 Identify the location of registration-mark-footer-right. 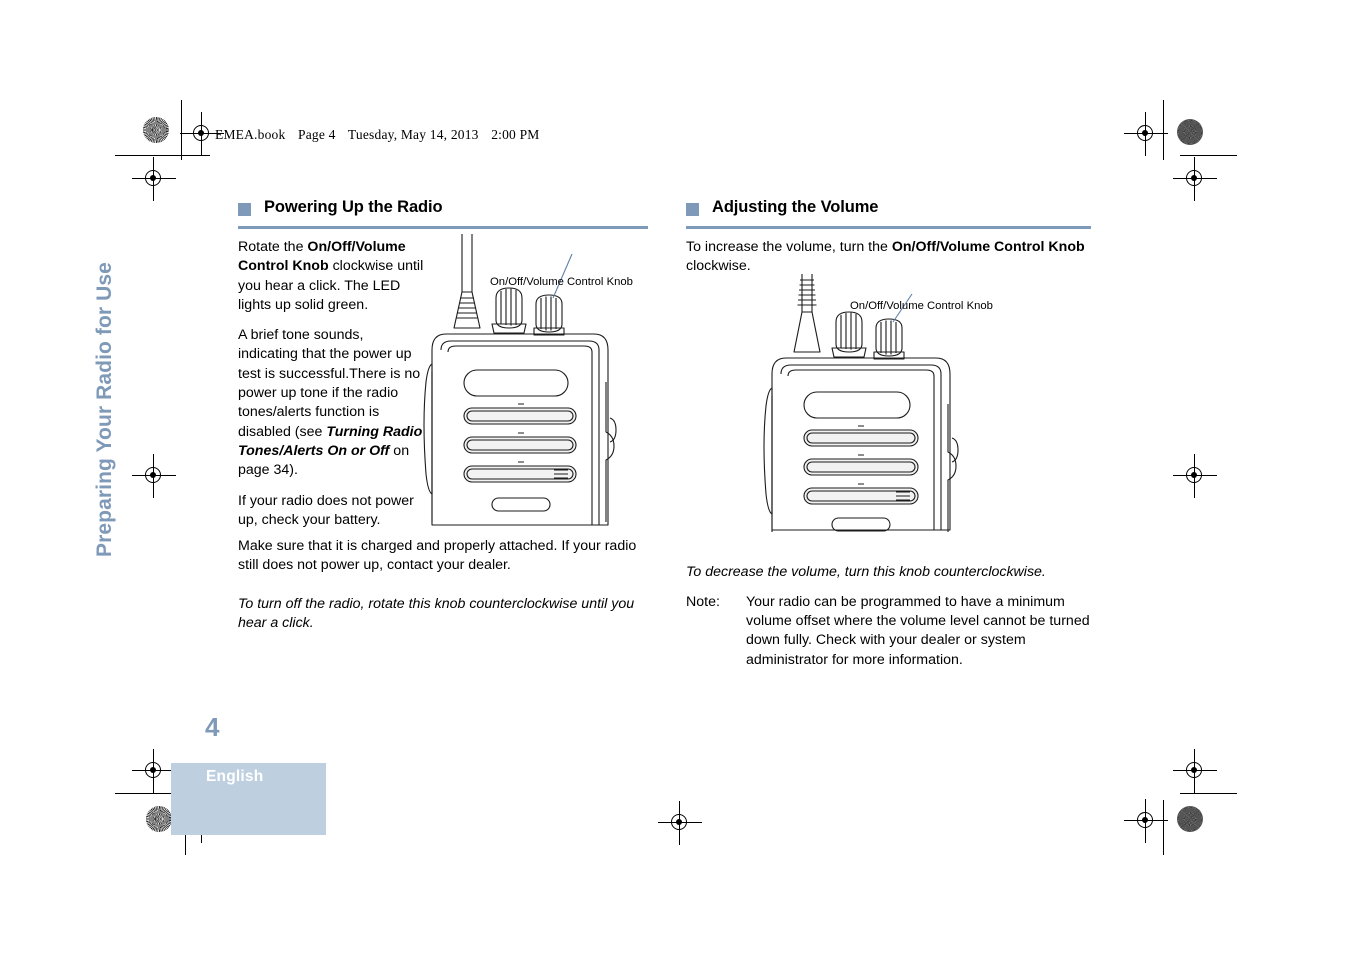
(1146, 821).